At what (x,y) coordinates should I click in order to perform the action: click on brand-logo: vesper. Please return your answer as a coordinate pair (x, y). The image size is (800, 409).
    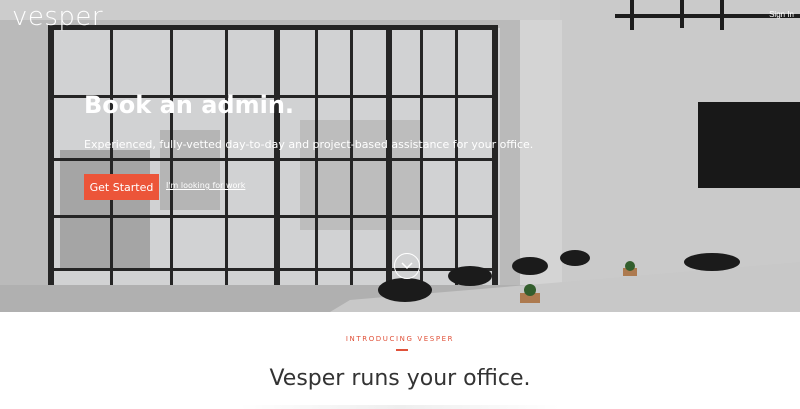
    Looking at the image, I should click on (57, 17).